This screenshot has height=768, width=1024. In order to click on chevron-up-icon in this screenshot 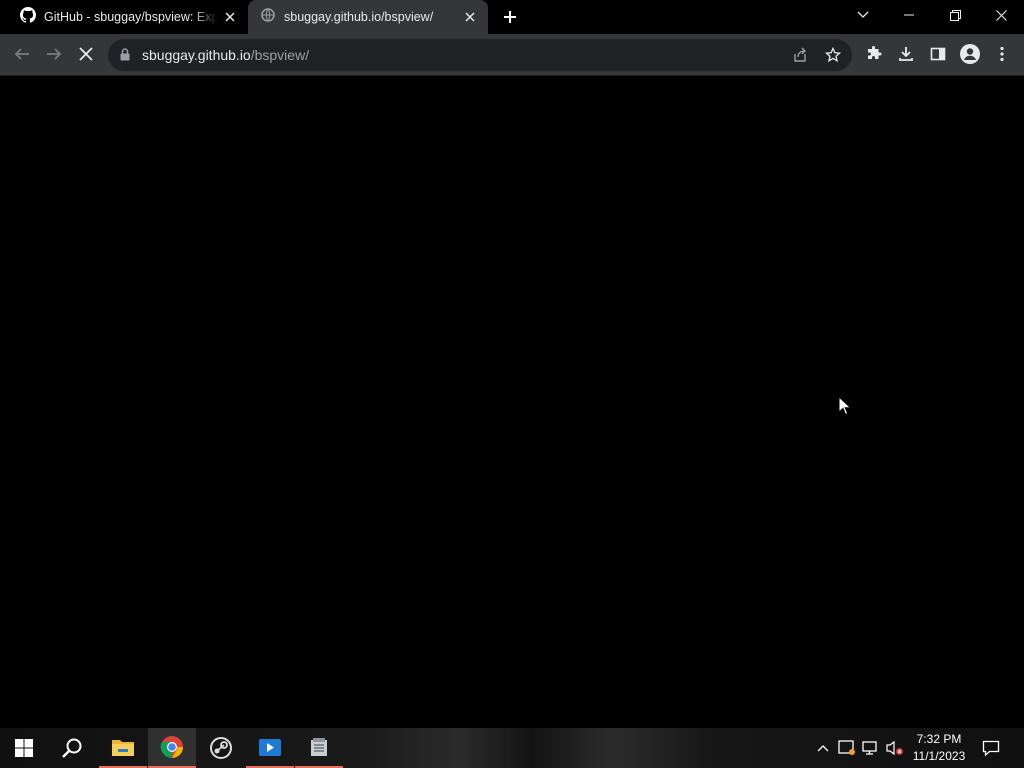, I will do `click(823, 748)`.